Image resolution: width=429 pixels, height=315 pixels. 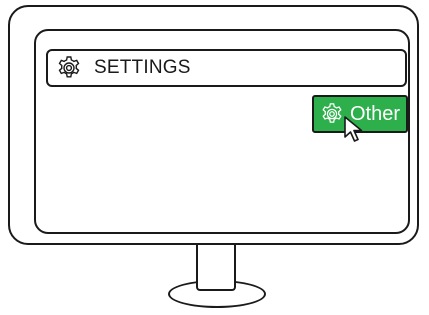 I want to click on settings-title-bar: SETTINGS, so click(x=226, y=68).